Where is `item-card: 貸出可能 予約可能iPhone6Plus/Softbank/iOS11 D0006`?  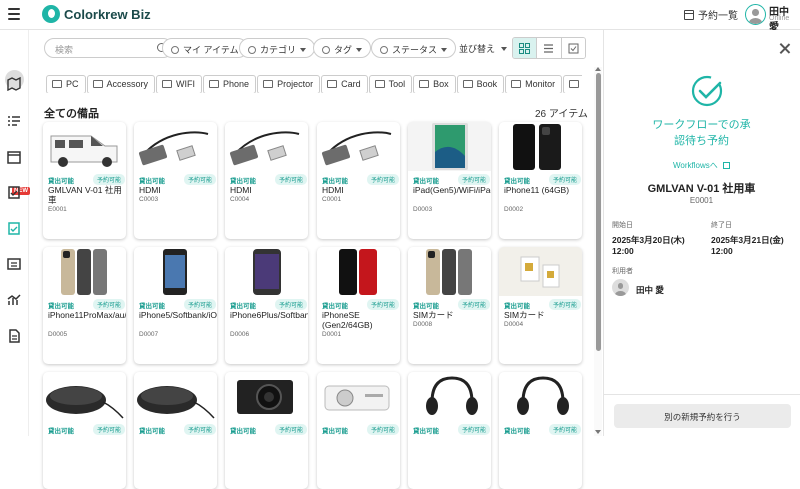
item-card: 貸出可能 予約可能iPhone6Plus/Softbank/iOS11 D0006 is located at coordinates (266, 305).